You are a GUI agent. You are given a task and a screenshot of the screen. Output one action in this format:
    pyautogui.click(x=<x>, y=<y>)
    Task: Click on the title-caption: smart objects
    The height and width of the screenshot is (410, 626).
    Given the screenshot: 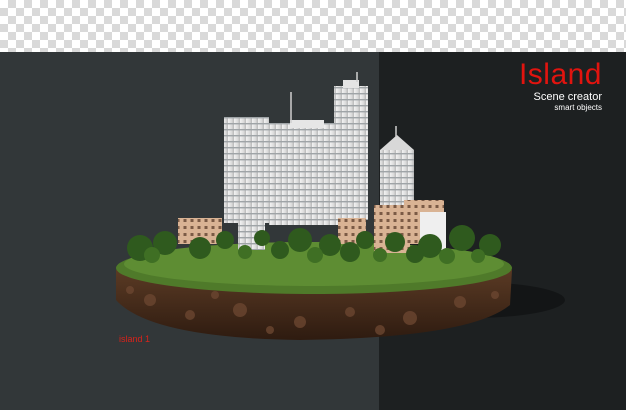 What is the action you would take?
    pyautogui.click(x=578, y=107)
    